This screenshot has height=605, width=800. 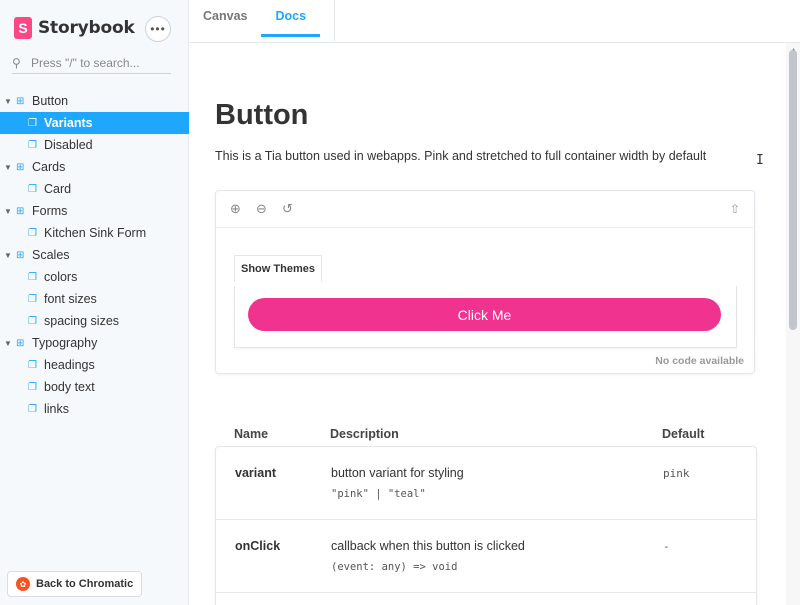 I want to click on sidebar-item-label: Forms, so click(x=50, y=211).